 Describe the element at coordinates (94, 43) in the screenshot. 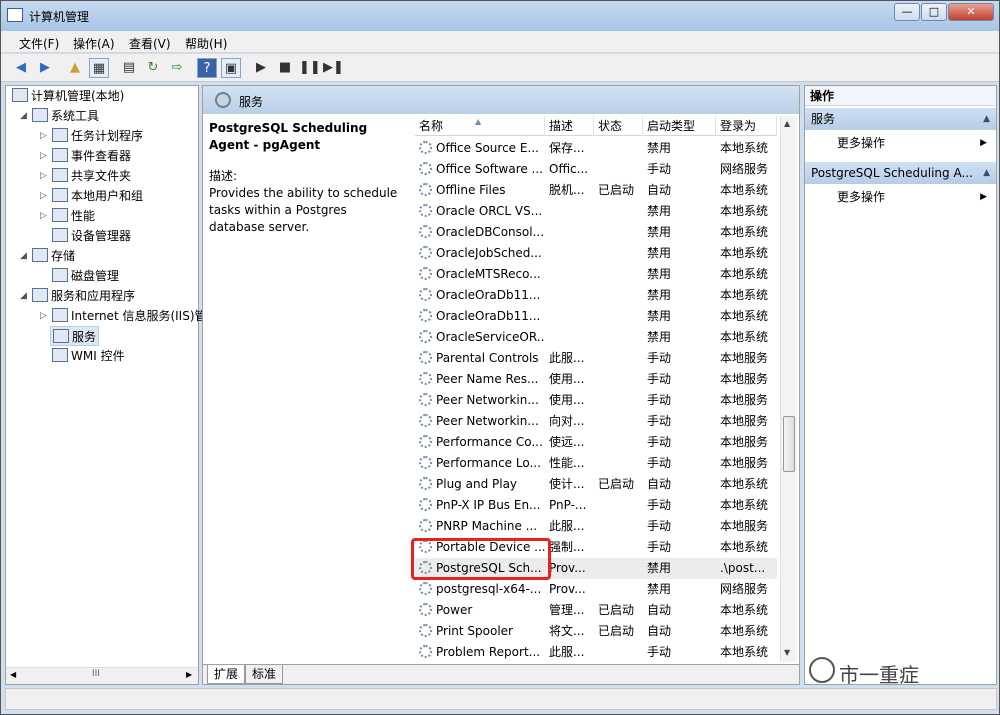

I see `menu-action: 操作(A)` at that location.